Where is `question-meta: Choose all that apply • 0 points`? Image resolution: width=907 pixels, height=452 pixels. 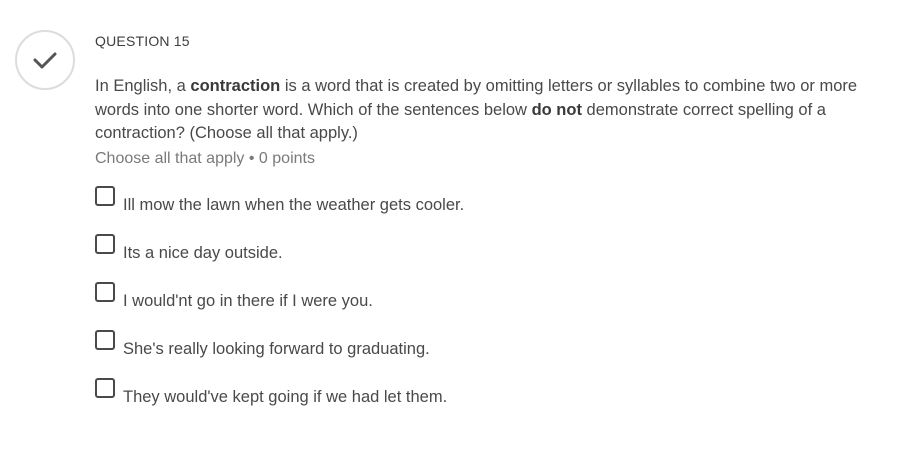 question-meta: Choose all that apply • 0 points is located at coordinates (205, 158).